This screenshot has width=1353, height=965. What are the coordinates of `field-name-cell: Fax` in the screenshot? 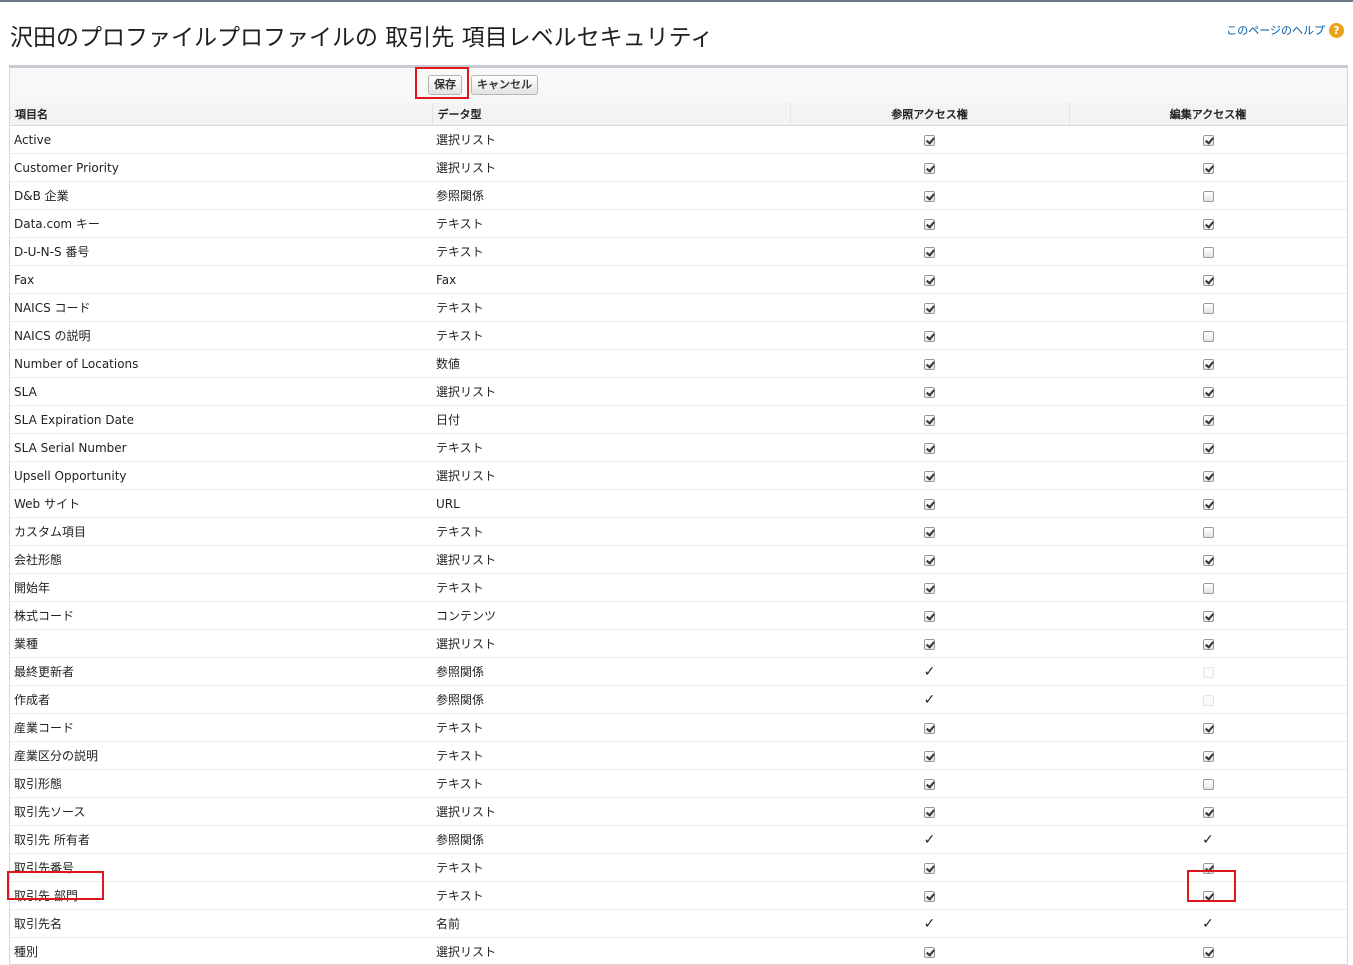 It's located at (221, 280).